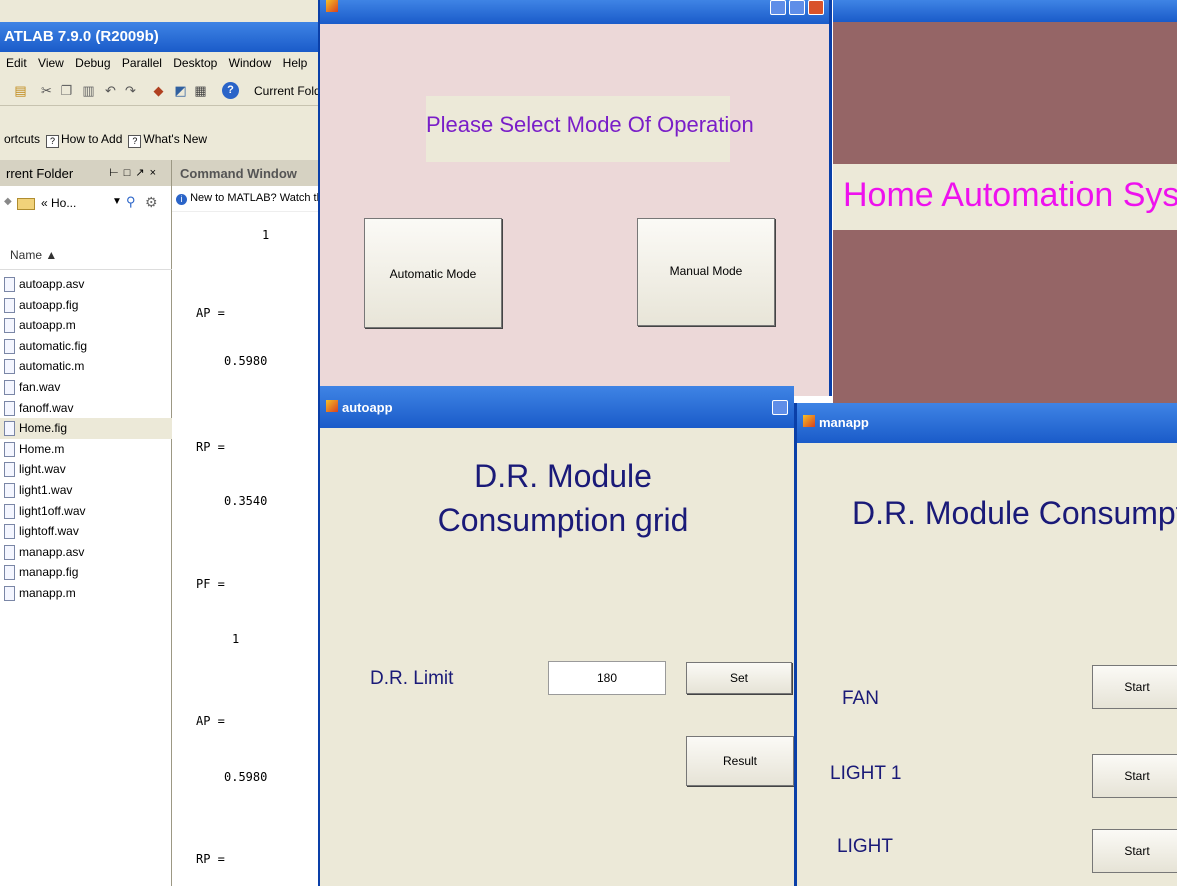 This screenshot has height=886, width=1177. Describe the element at coordinates (151, 202) in the screenshot. I see `gear-icon: ⚙` at that location.